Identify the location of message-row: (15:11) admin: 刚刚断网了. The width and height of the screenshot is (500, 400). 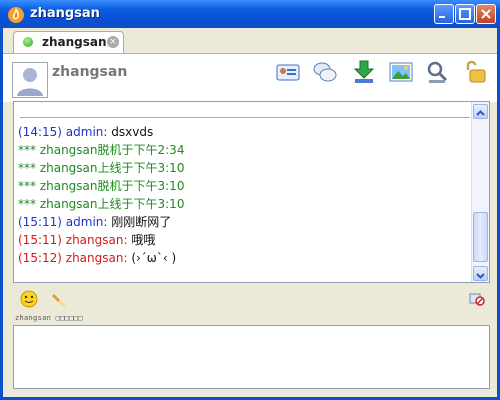
(243, 222).